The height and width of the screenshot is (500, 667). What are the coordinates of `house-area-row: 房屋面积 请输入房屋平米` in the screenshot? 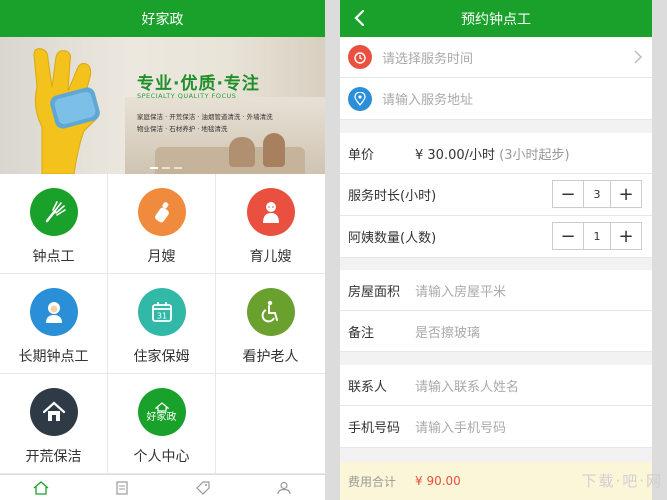 It's located at (496, 290).